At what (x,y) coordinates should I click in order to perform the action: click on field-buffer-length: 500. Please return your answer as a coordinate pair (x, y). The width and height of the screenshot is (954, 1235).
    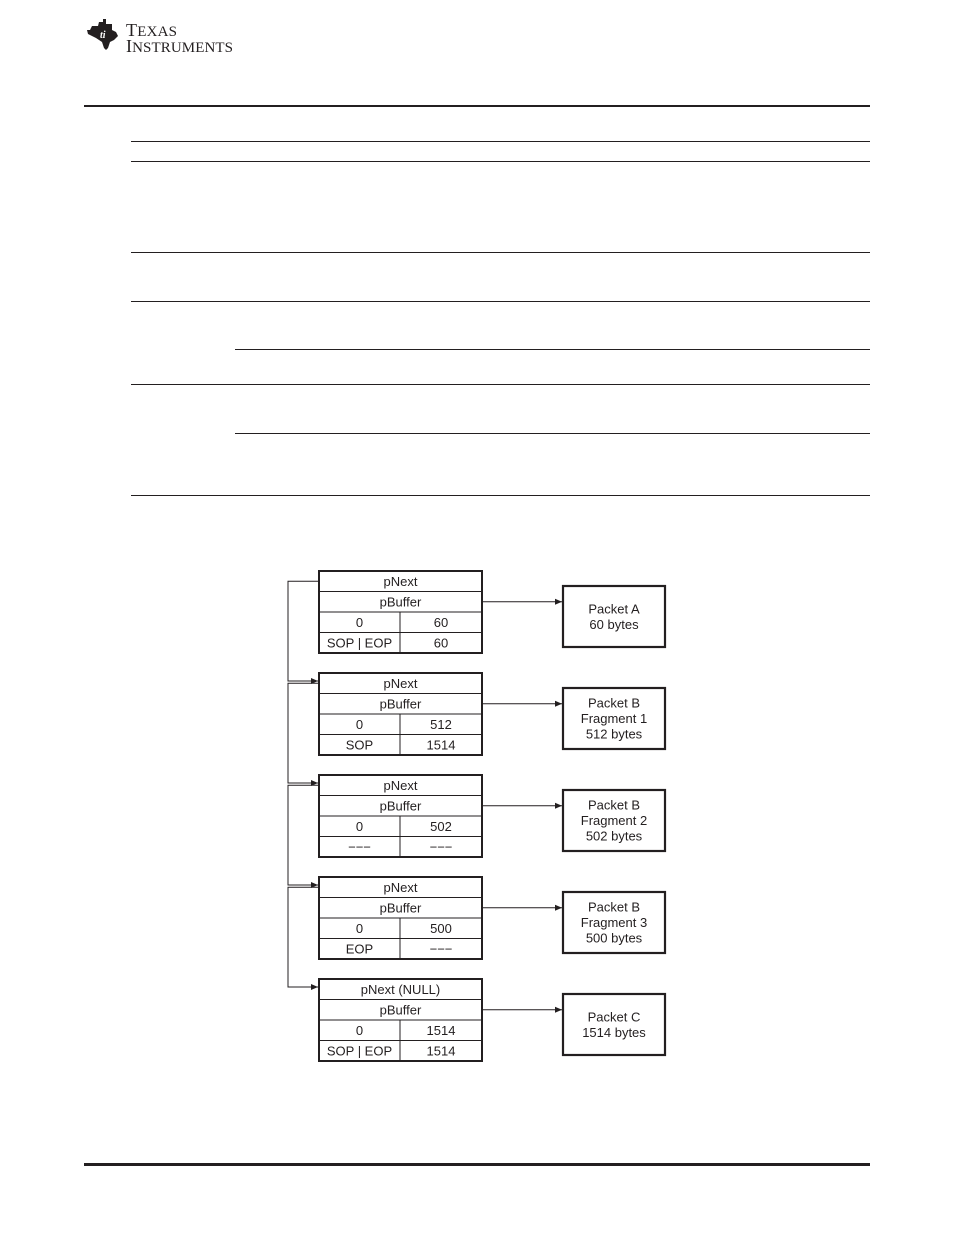
    Looking at the image, I should click on (441, 928).